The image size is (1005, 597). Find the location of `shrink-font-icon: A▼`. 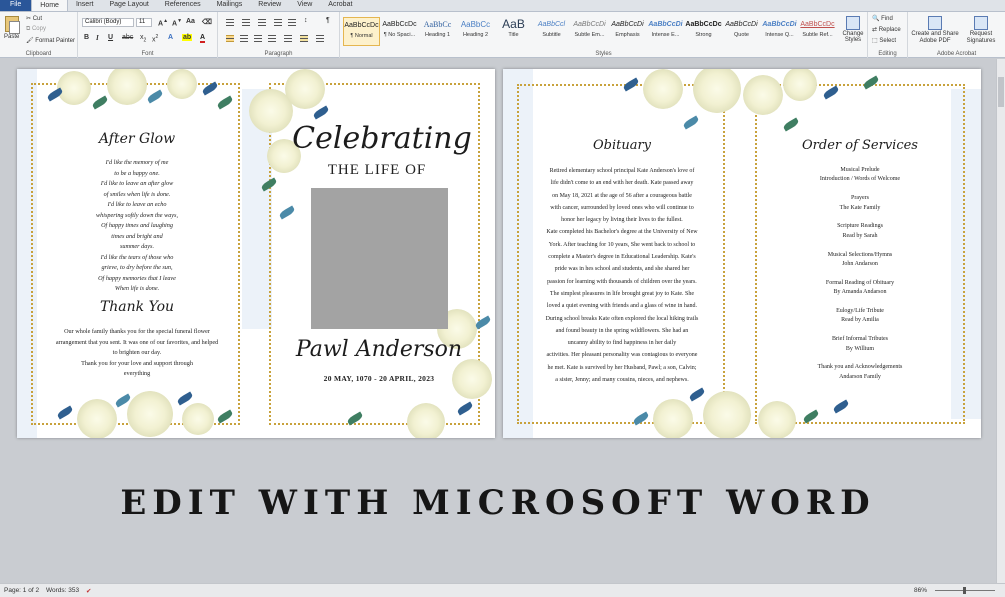

shrink-font-icon: A▼ is located at coordinates (177, 22).